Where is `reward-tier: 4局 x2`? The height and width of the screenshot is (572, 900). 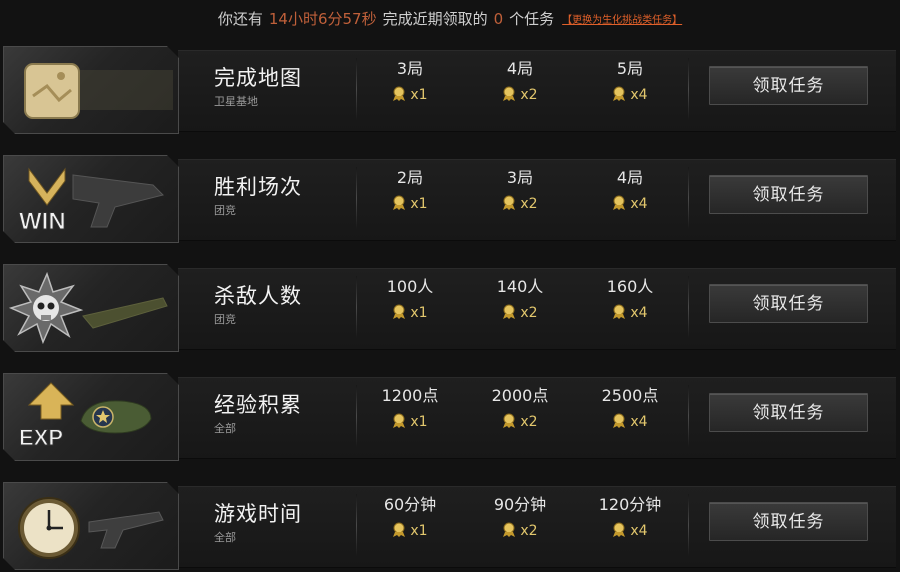
reward-tier: 4局 x2 is located at coordinates (520, 81).